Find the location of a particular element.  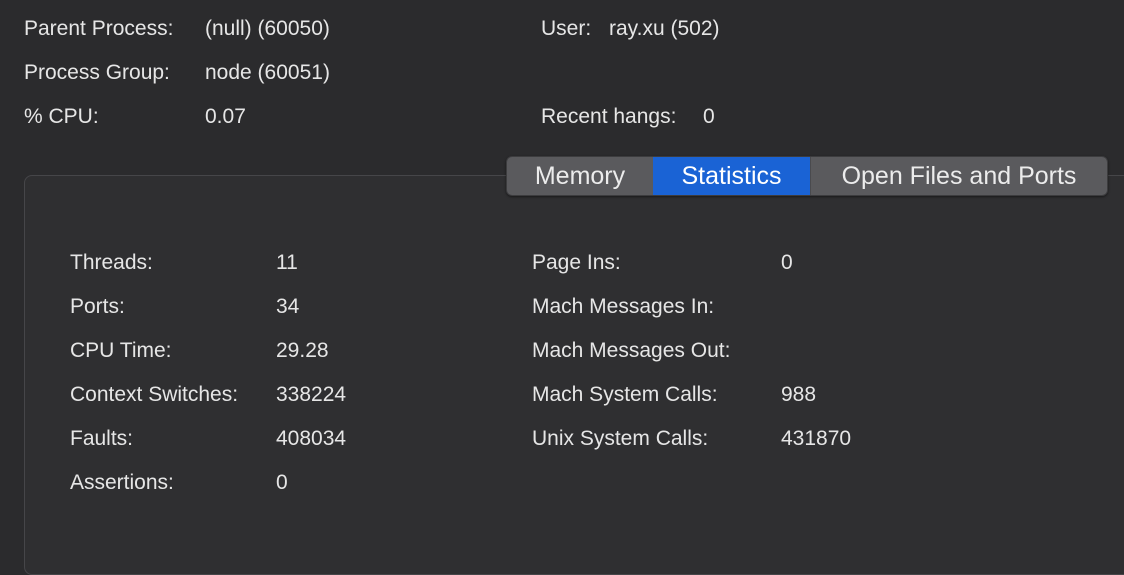

tab-bar: Memory Statistics Open Files and Ports is located at coordinates (807, 176).